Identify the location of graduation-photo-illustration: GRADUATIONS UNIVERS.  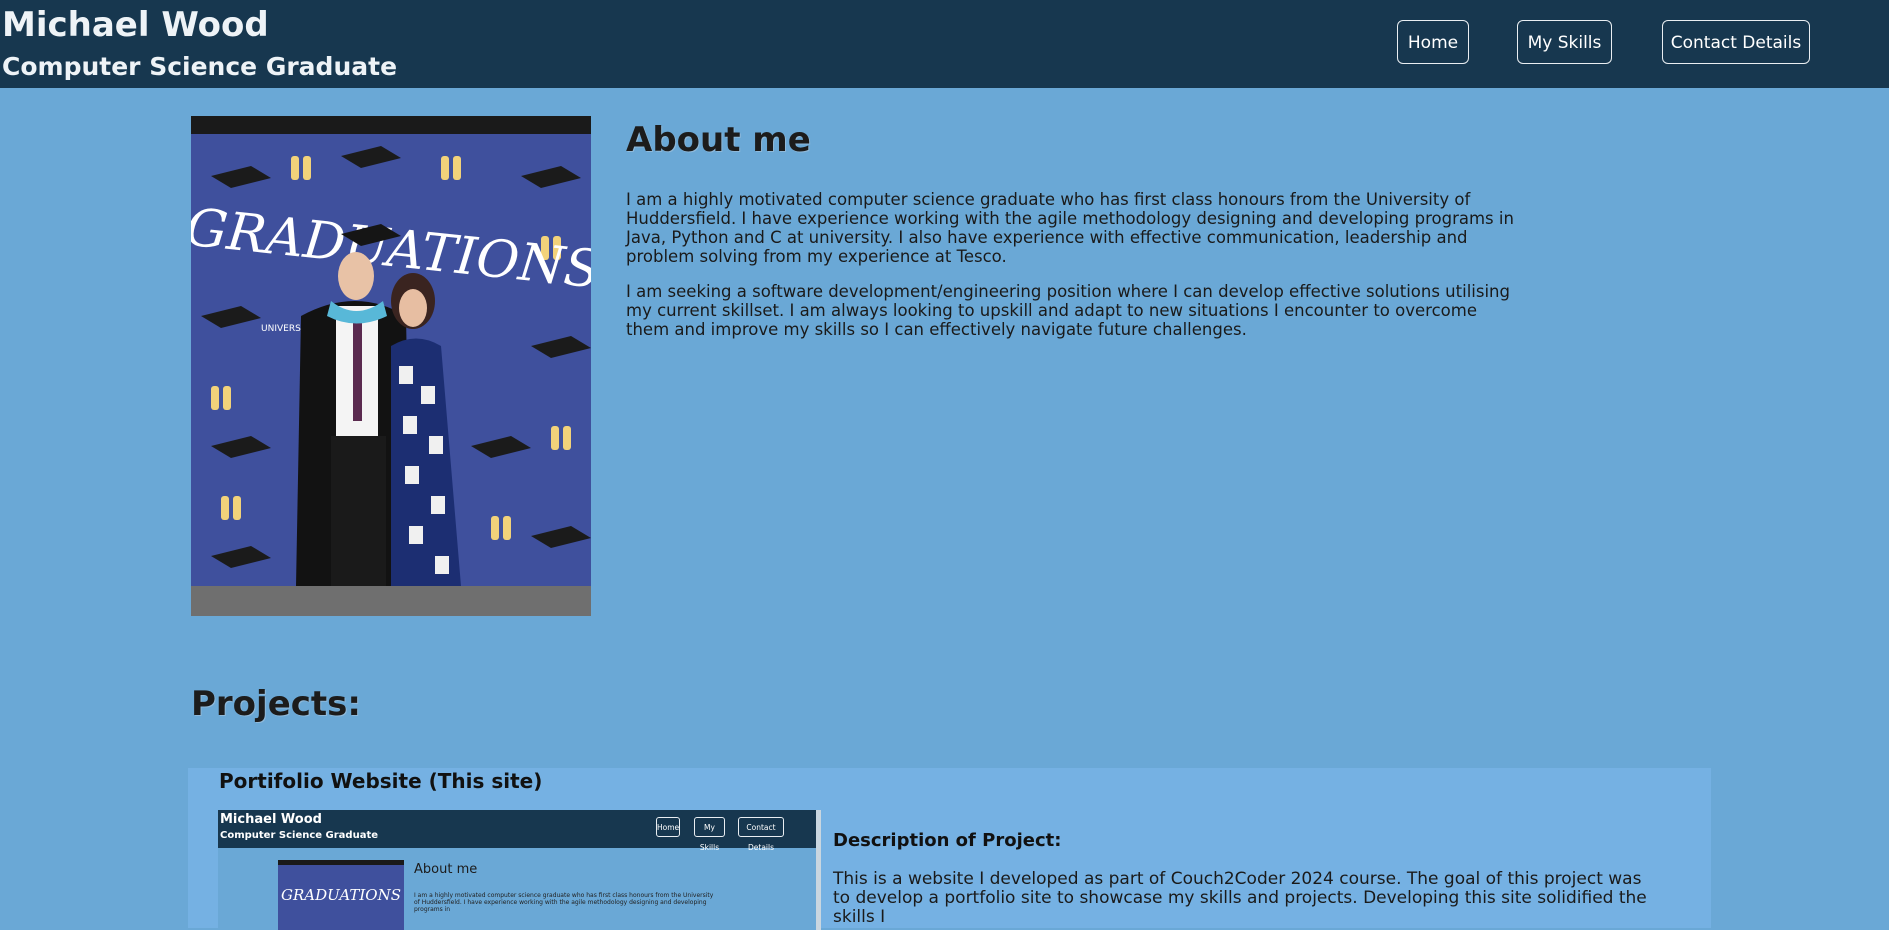
(391, 366).